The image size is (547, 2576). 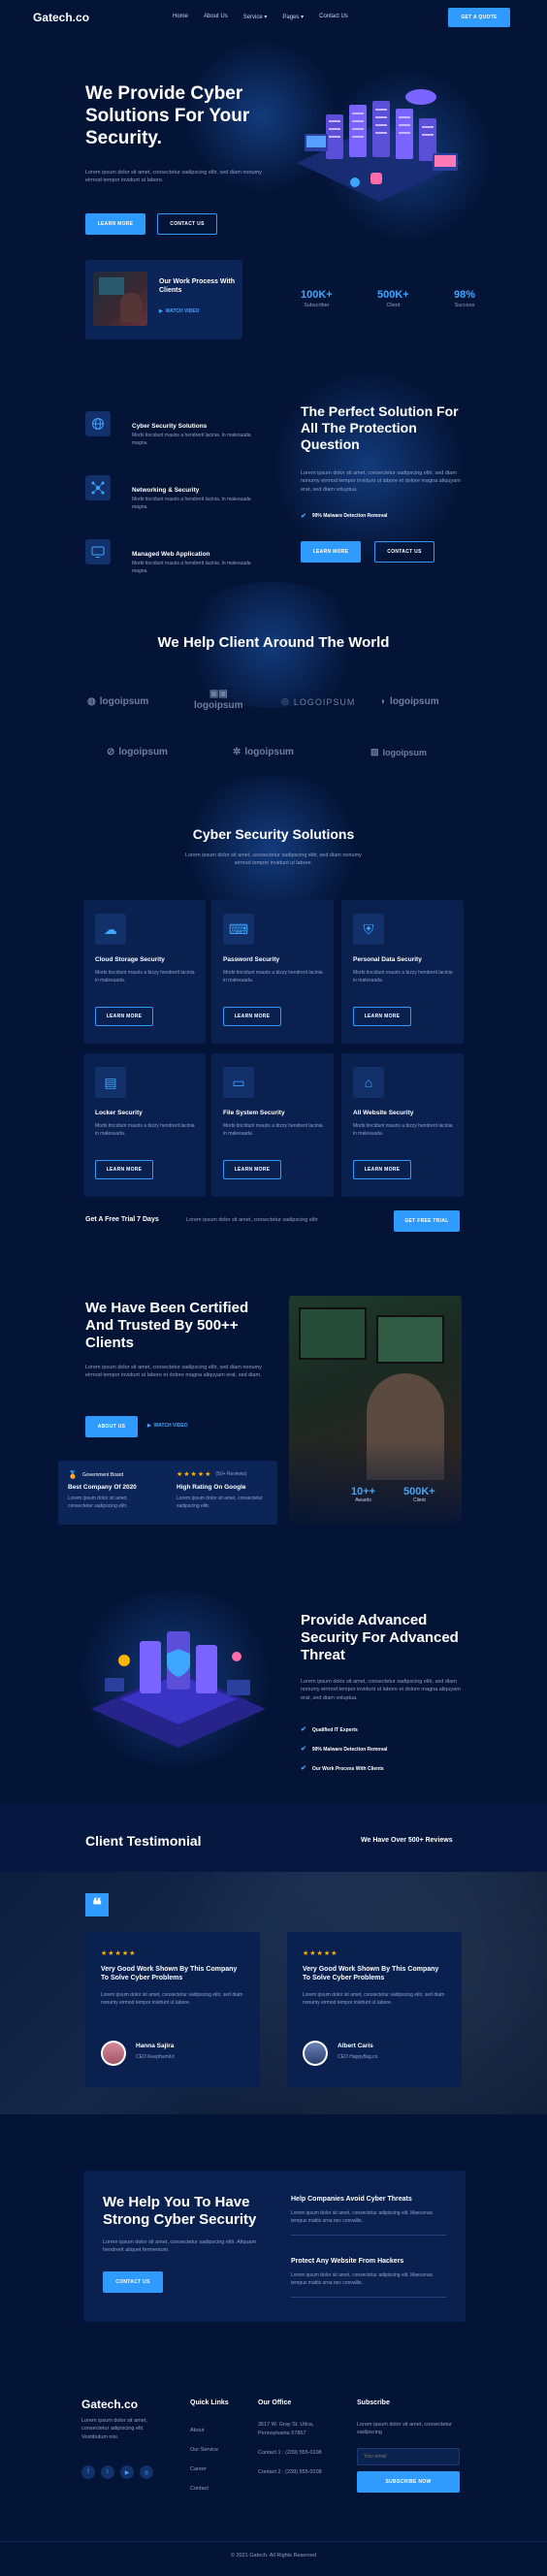 I want to click on nav-about: About Us, so click(x=216, y=17).